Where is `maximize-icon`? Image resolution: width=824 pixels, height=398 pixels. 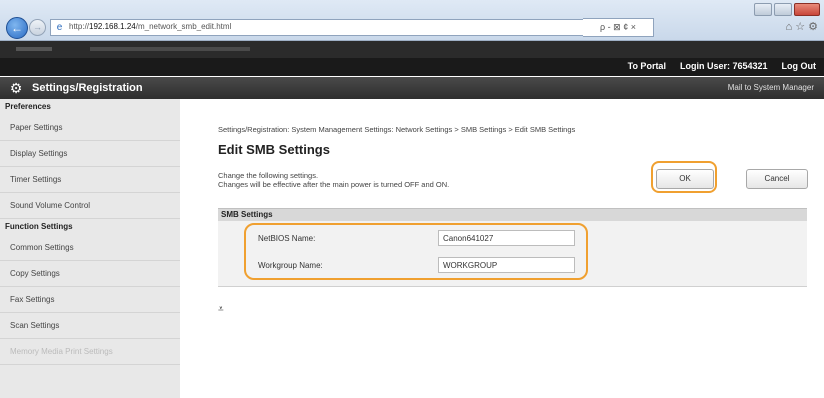 maximize-icon is located at coordinates (783, 9).